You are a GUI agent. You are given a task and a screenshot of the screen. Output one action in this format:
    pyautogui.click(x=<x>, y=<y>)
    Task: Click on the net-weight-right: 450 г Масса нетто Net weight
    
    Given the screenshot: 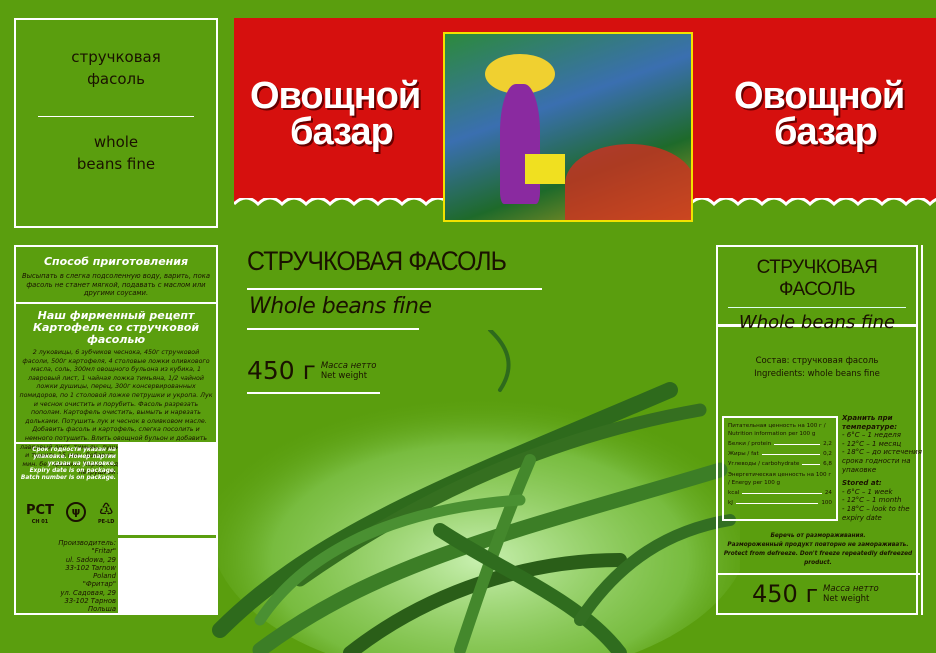 What is the action you would take?
    pyautogui.click(x=815, y=594)
    